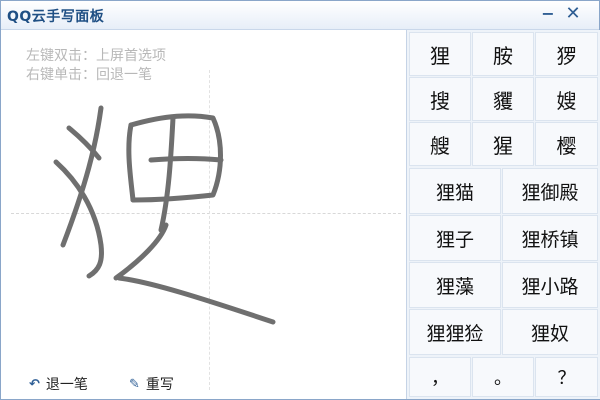 The width and height of the screenshot is (600, 400). What do you see at coordinates (134, 384) in the screenshot?
I see `eraser-icon: ✎` at bounding box center [134, 384].